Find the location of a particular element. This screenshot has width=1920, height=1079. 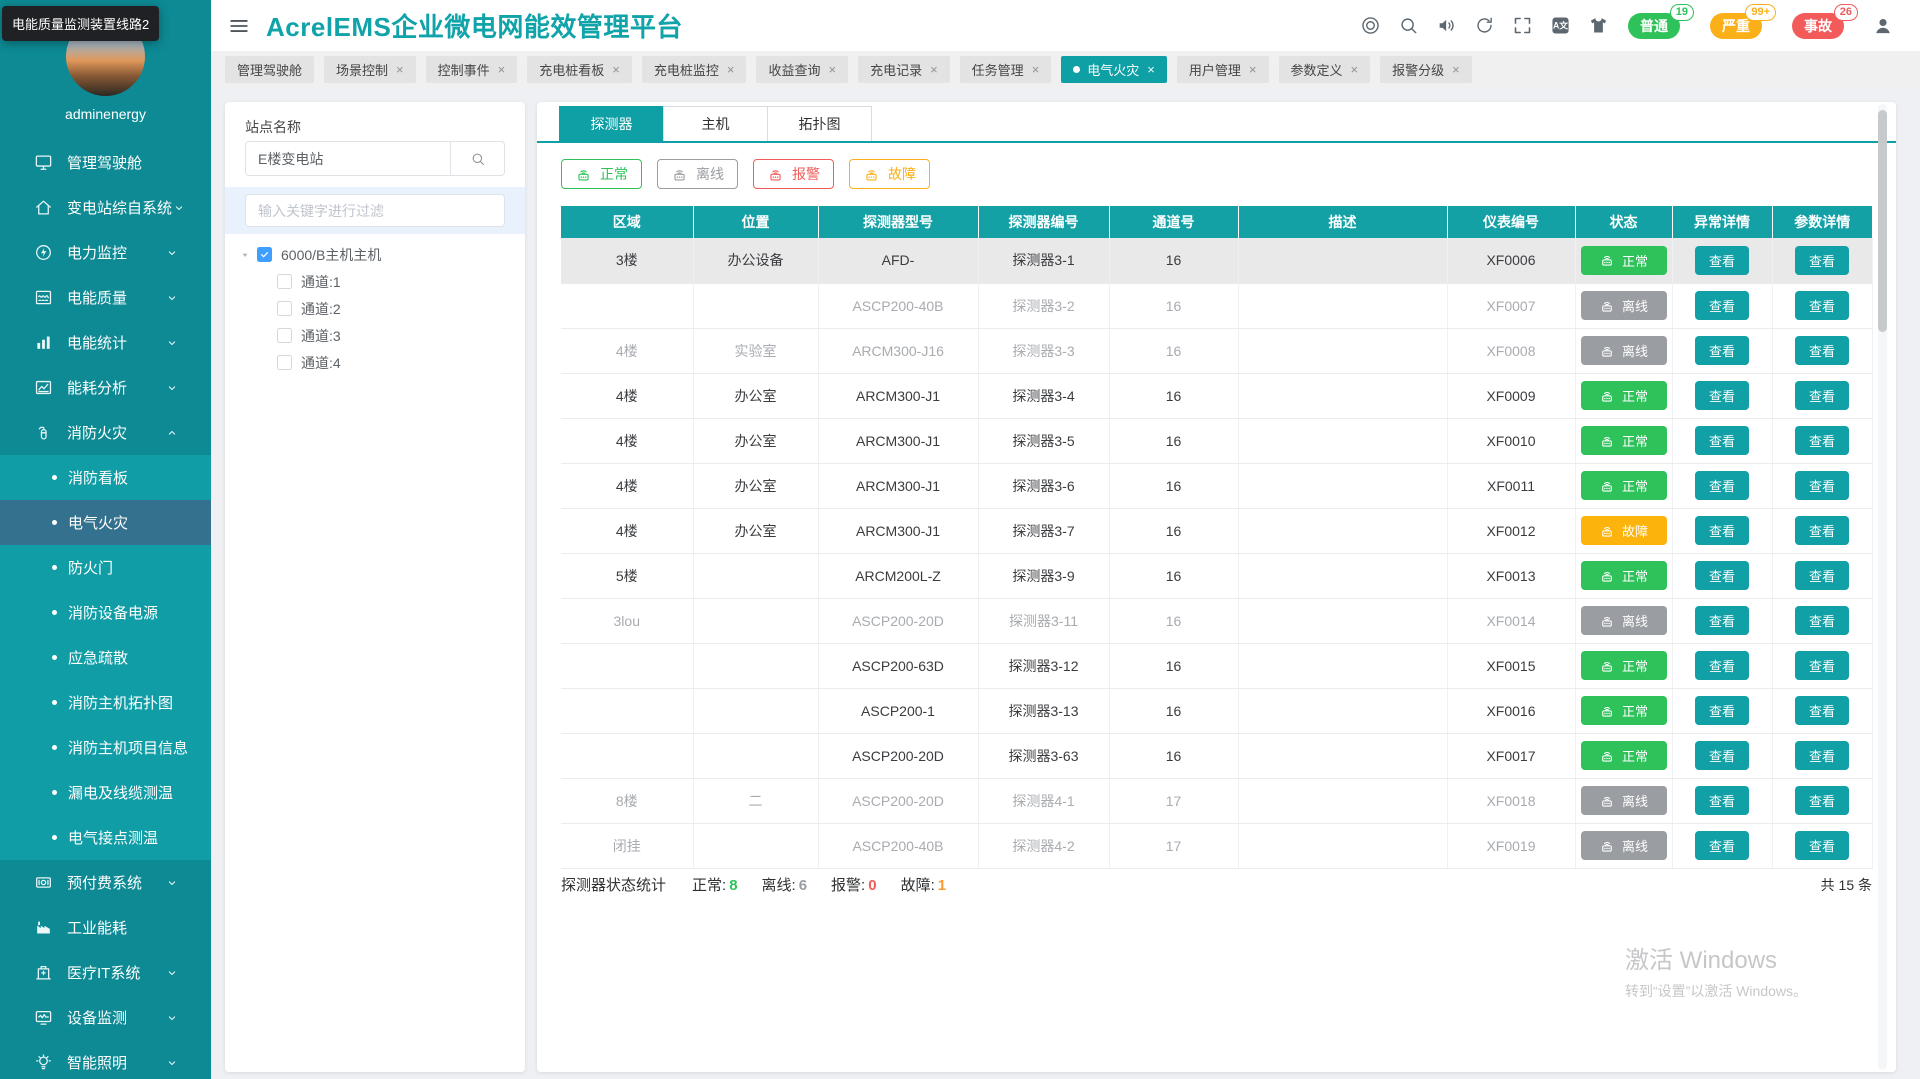

table-row: 3lou ASCP200-20D 探测器3-11 16 XF0014 离线 查看 查看 is located at coordinates (1217, 621).